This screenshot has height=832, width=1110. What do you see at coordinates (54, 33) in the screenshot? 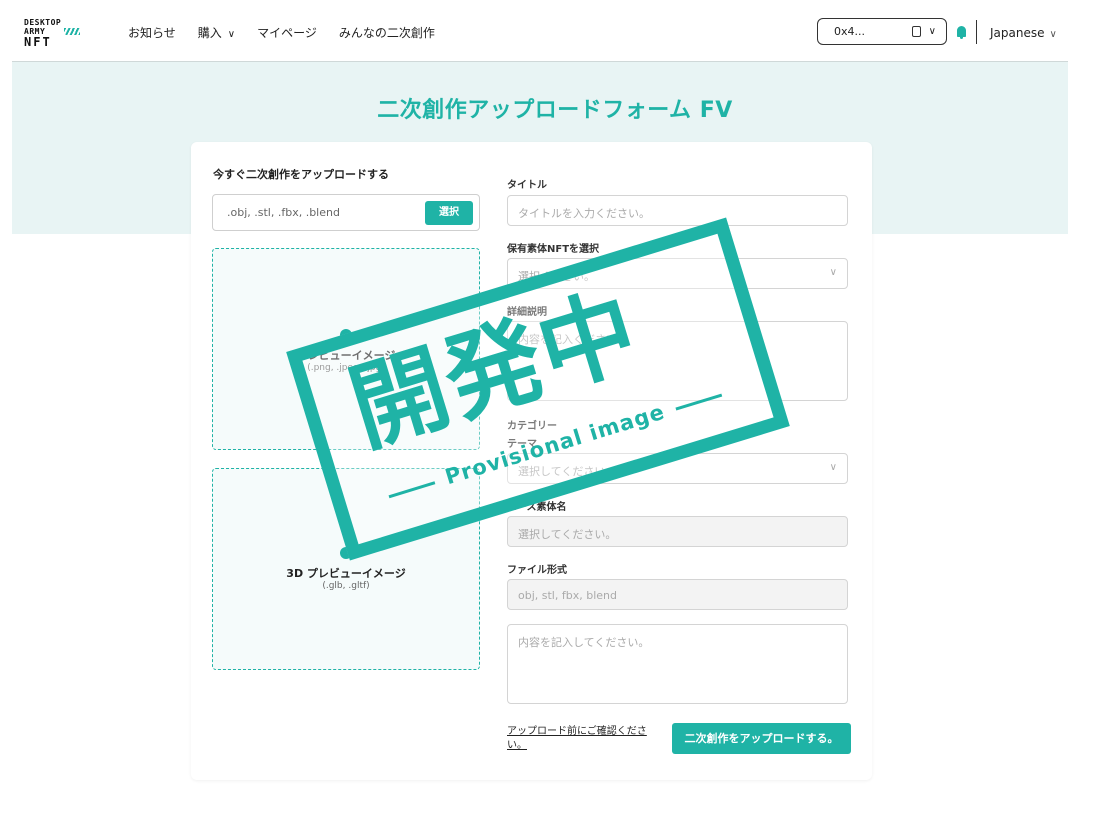
I see `desktop-army-logo: DESKTOP ARMY NFT` at bounding box center [54, 33].